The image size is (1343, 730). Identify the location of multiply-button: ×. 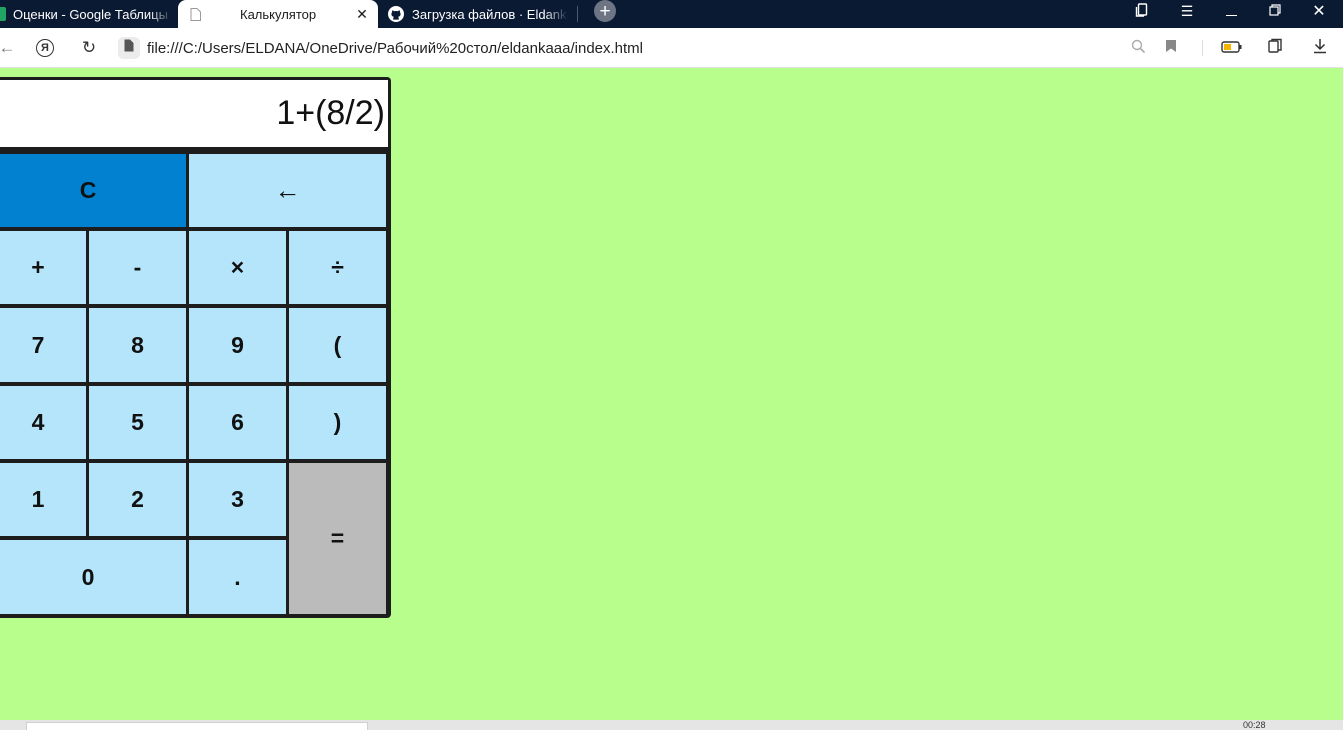
(237, 267).